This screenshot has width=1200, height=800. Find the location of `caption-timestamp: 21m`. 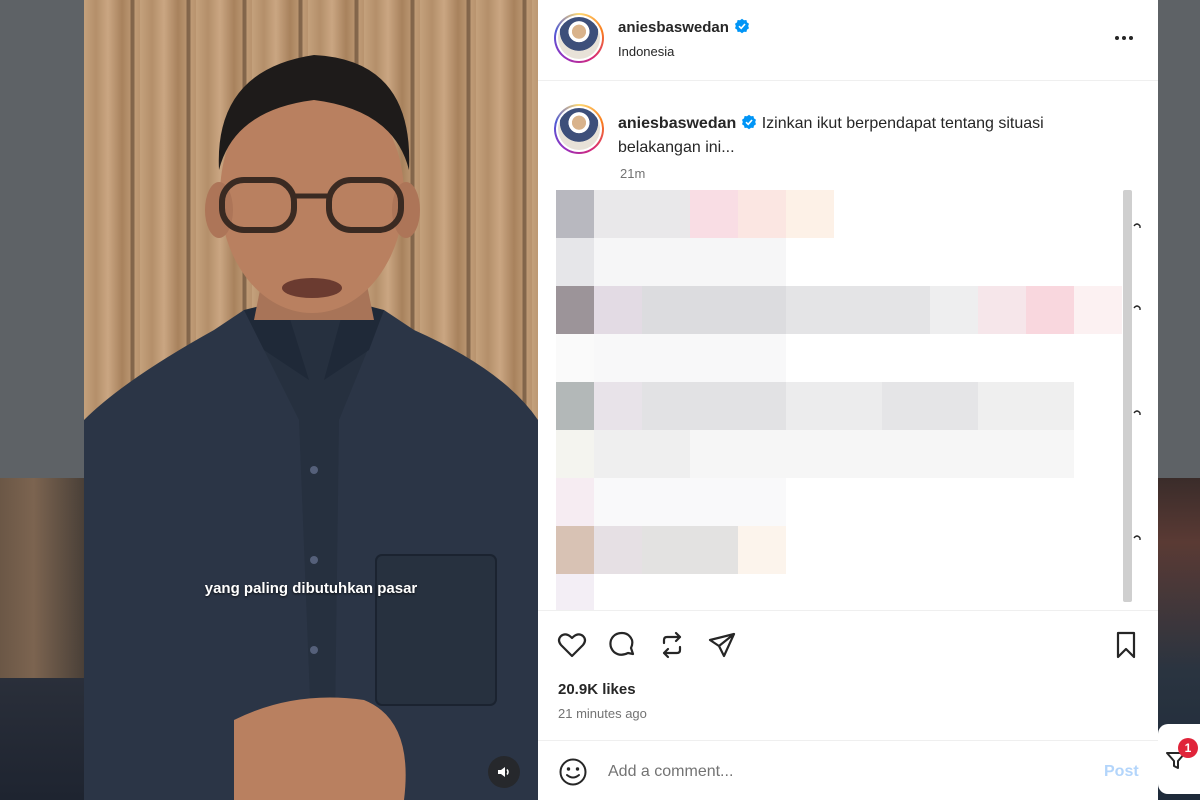

caption-timestamp: 21m is located at coordinates (633, 173).